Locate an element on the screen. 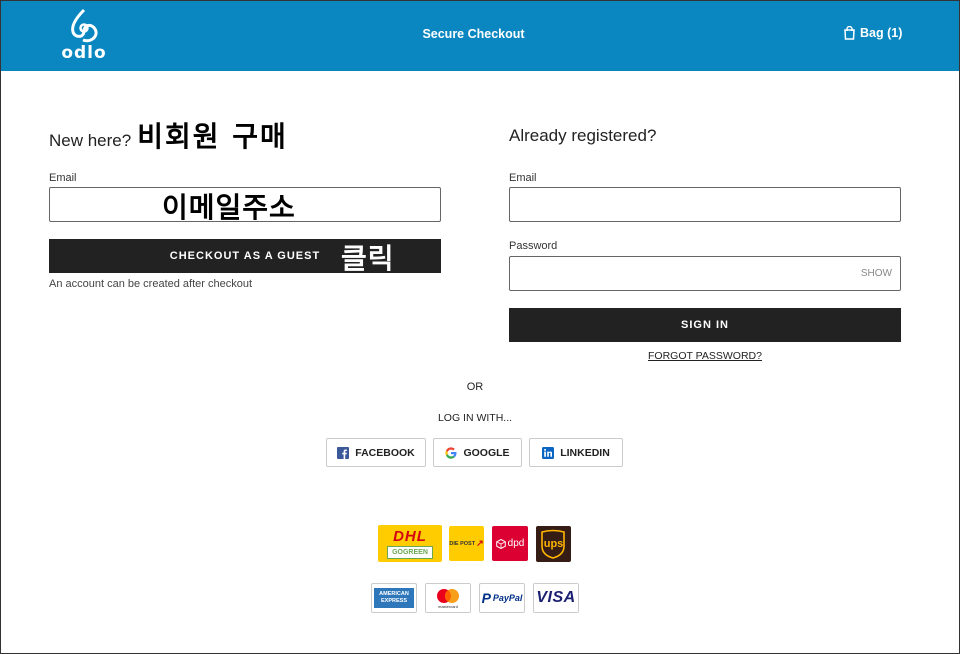  login-email-label: Email is located at coordinates (523, 178).